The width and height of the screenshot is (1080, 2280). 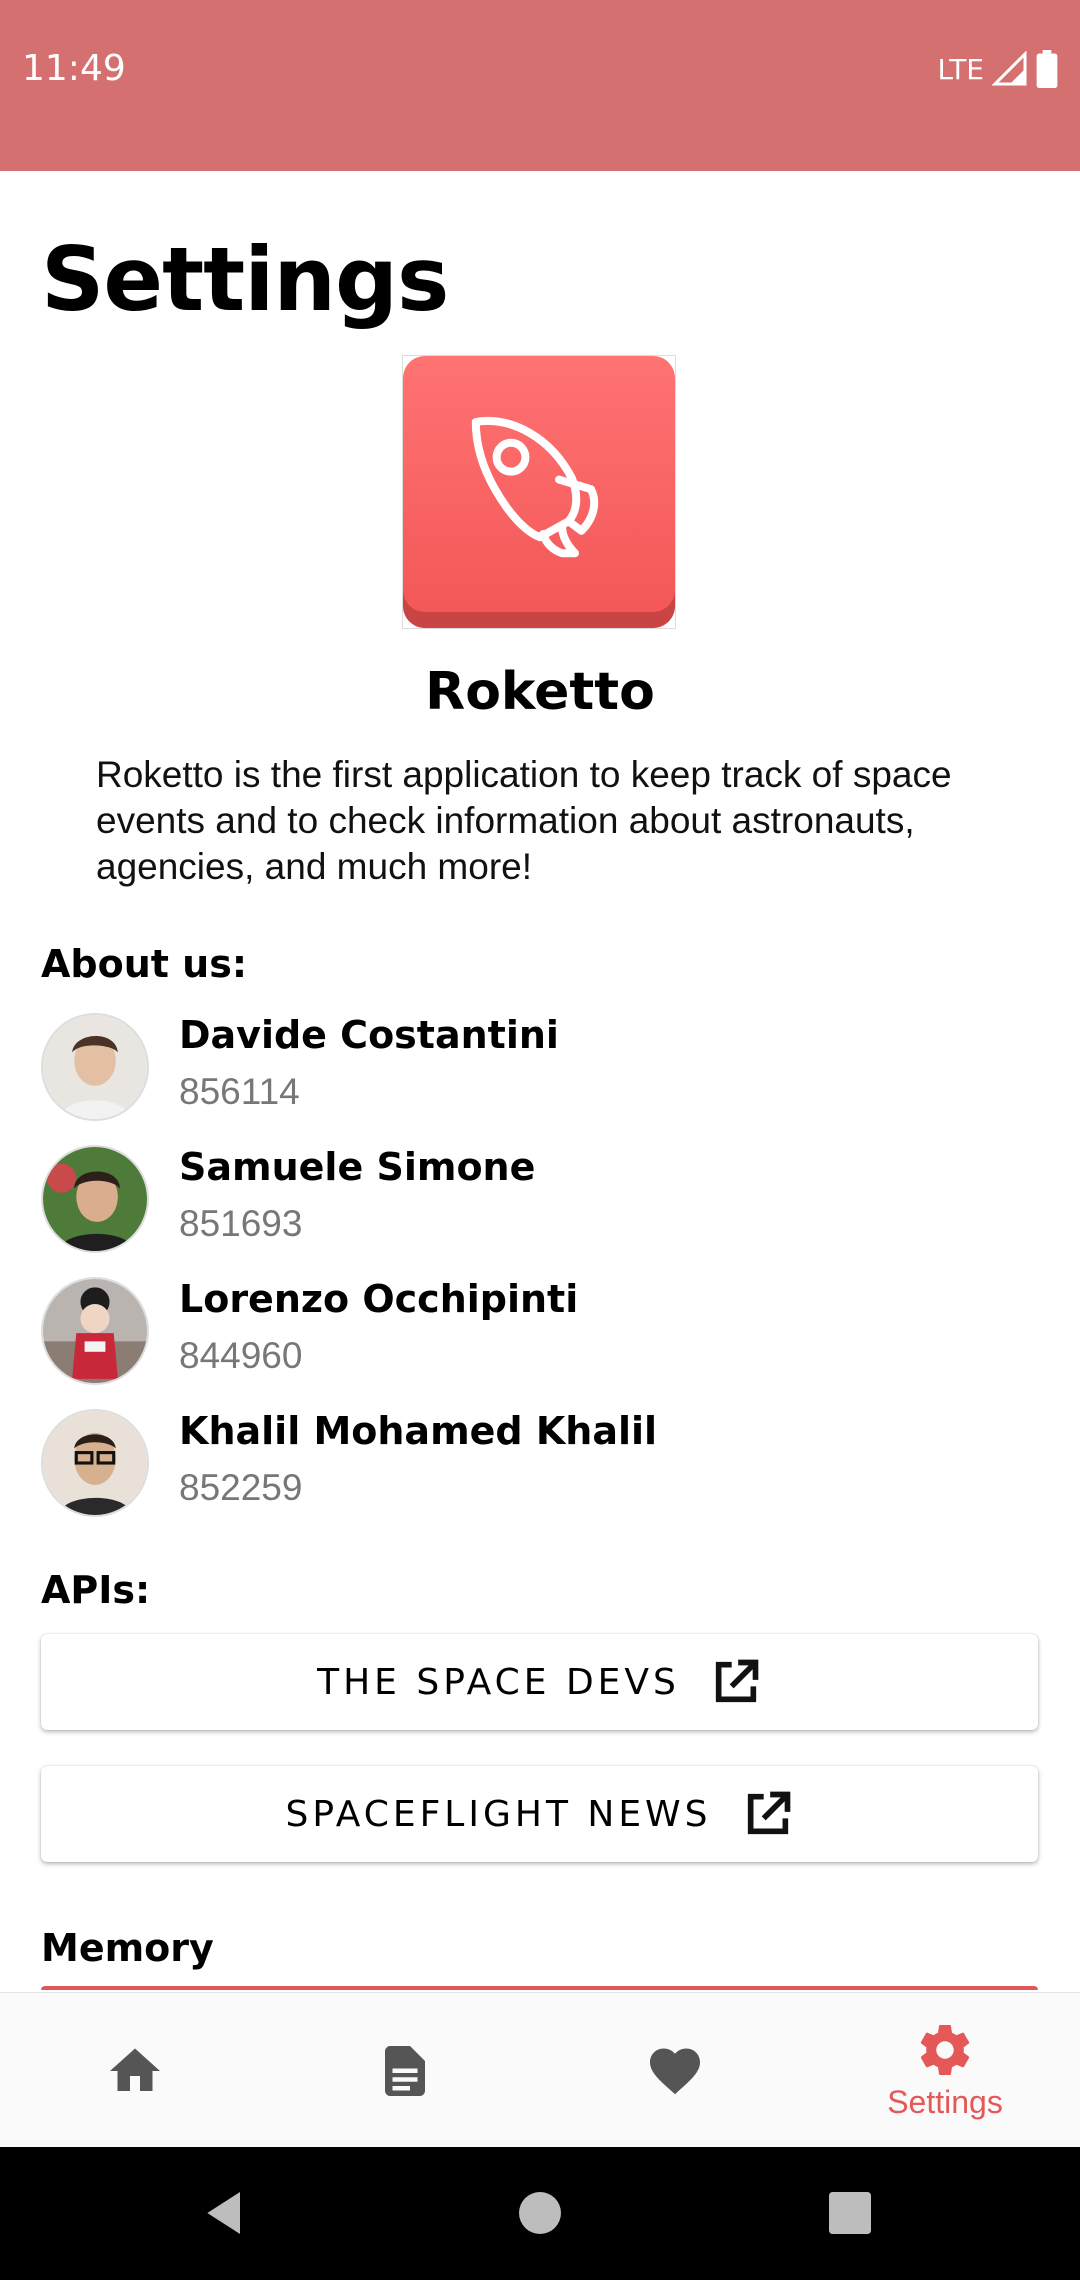 I want to click on status-indicators: LTE, so click(x=997, y=69).